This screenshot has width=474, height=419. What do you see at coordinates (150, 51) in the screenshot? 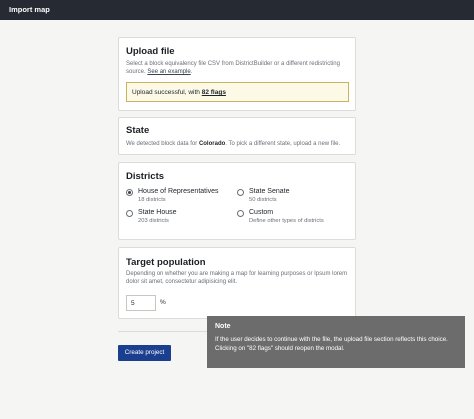
I see `upload-file-heading: Upload file` at bounding box center [150, 51].